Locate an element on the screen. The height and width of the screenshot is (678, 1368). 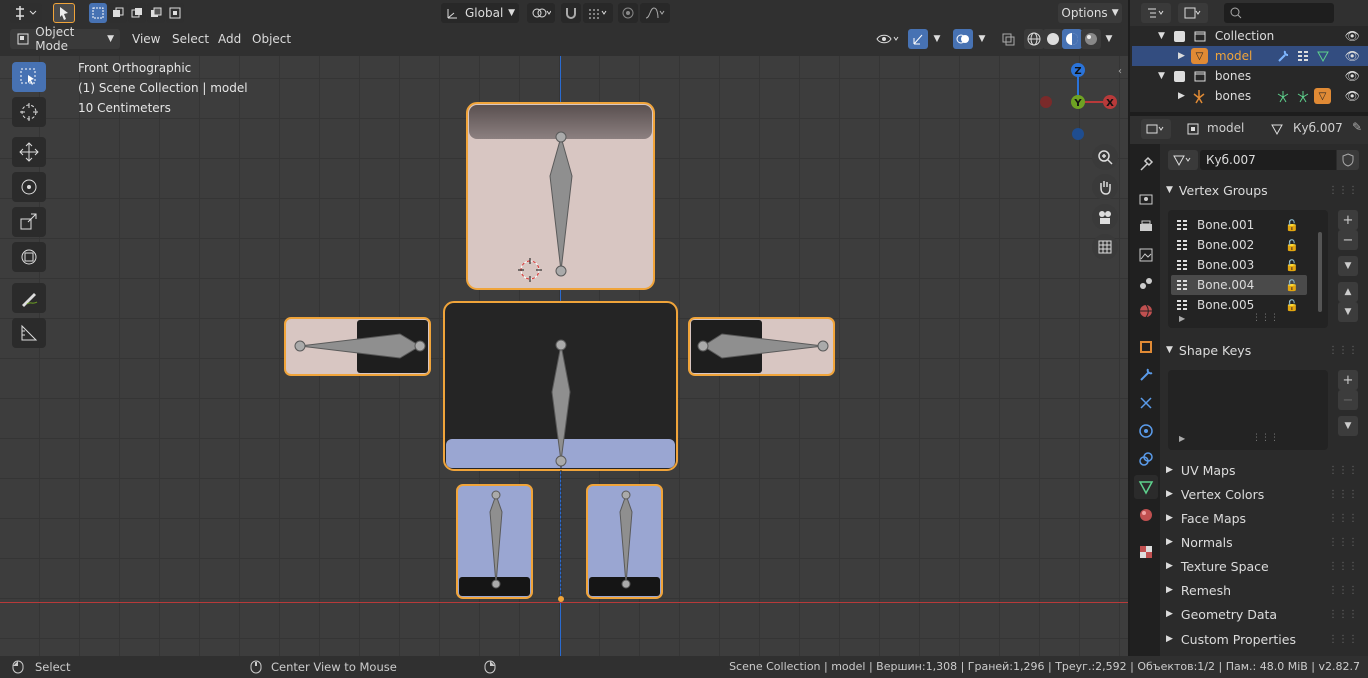
tool-cursor is located at coordinates (29, 112).